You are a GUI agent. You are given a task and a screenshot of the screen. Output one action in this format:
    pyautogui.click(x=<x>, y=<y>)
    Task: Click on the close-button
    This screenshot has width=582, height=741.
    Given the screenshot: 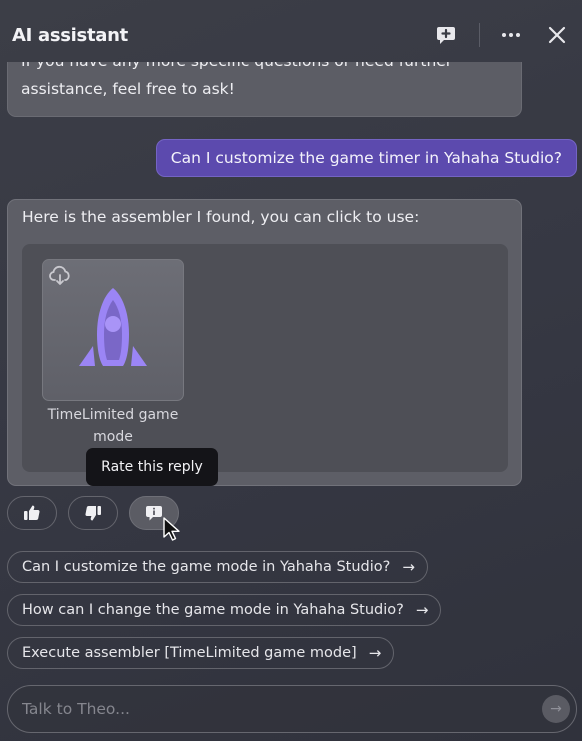 What is the action you would take?
    pyautogui.click(x=557, y=35)
    